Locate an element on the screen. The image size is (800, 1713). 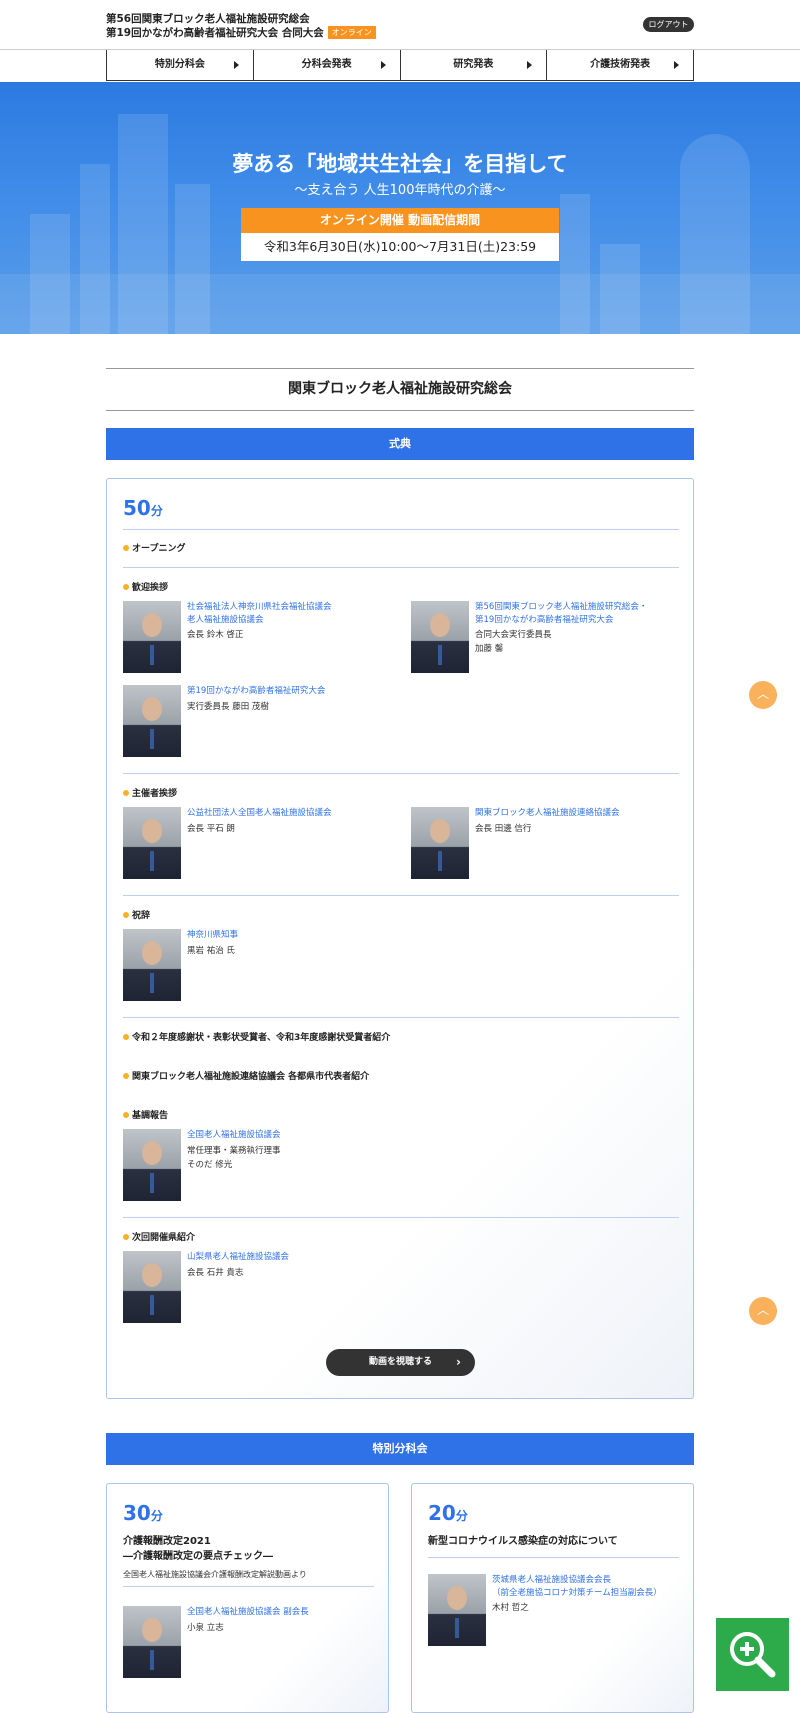
zoom-in-button is located at coordinates (752, 1654).